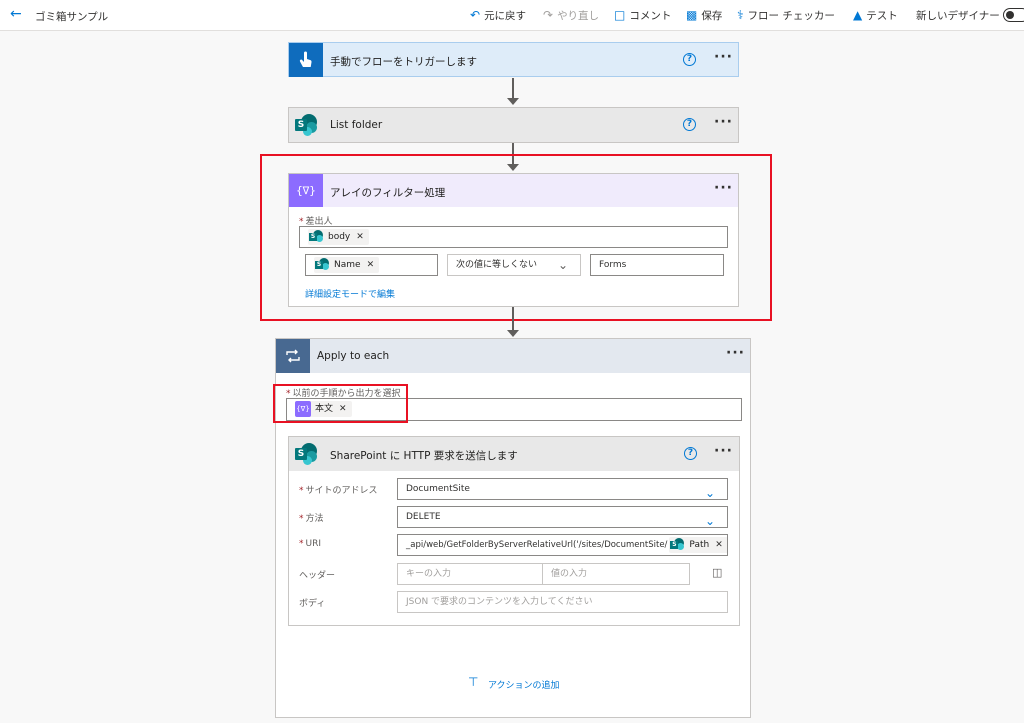 The image size is (1024, 723). Describe the element at coordinates (470, 574) in the screenshot. I see `header-key-input: キーの入力` at that location.